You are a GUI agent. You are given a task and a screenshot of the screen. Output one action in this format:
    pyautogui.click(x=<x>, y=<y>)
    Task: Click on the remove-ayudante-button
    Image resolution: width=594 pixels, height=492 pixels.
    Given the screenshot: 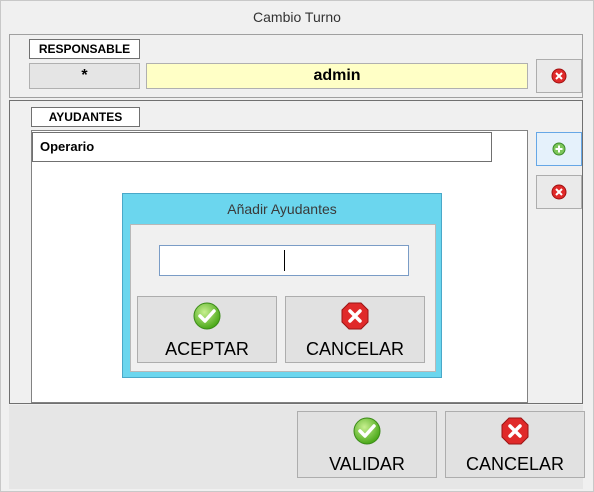 What is the action you would take?
    pyautogui.click(x=559, y=192)
    